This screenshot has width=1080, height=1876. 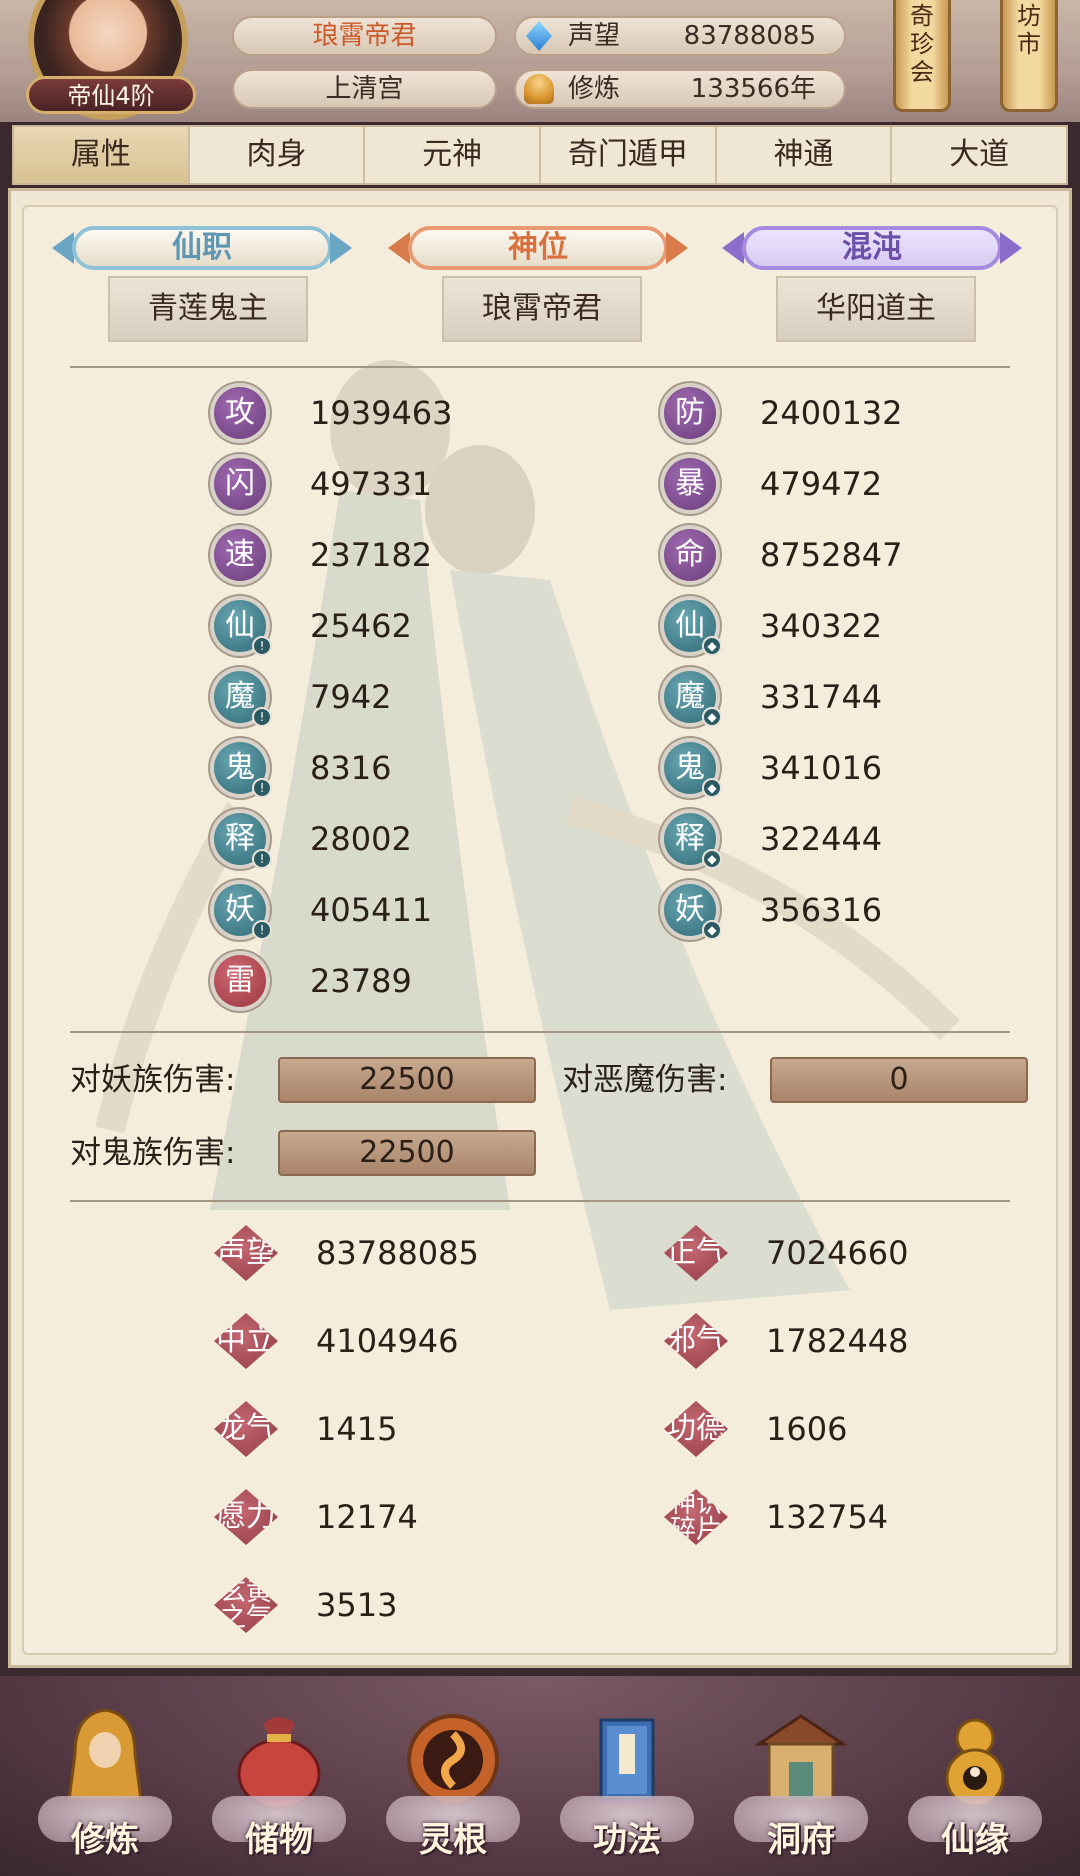 I want to click on nav-technique-button: 功法, so click(x=627, y=1778).